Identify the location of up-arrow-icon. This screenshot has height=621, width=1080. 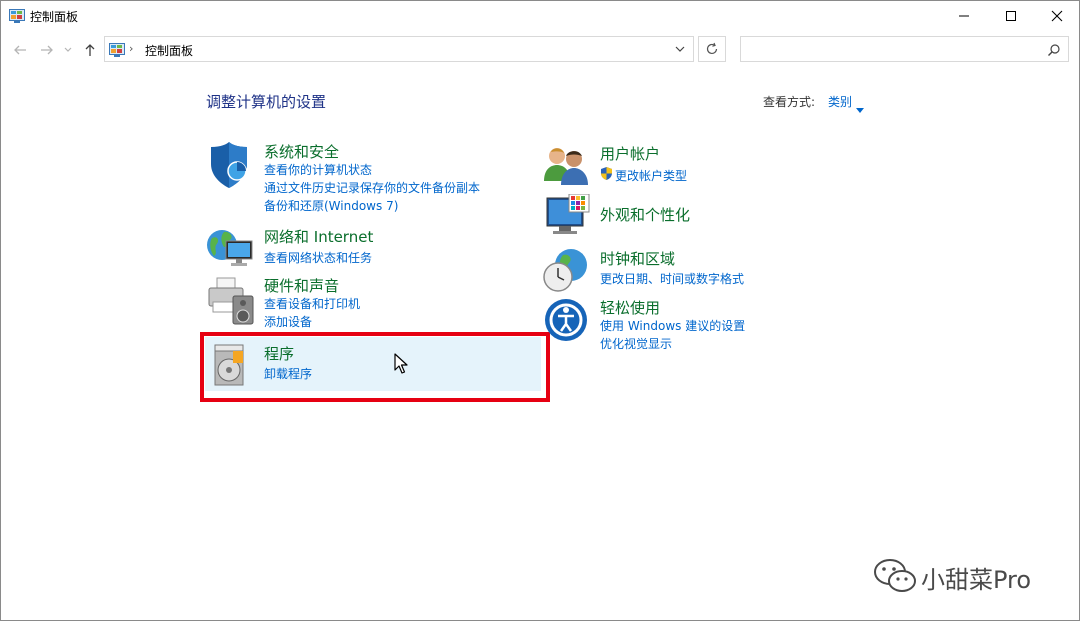
(90, 50).